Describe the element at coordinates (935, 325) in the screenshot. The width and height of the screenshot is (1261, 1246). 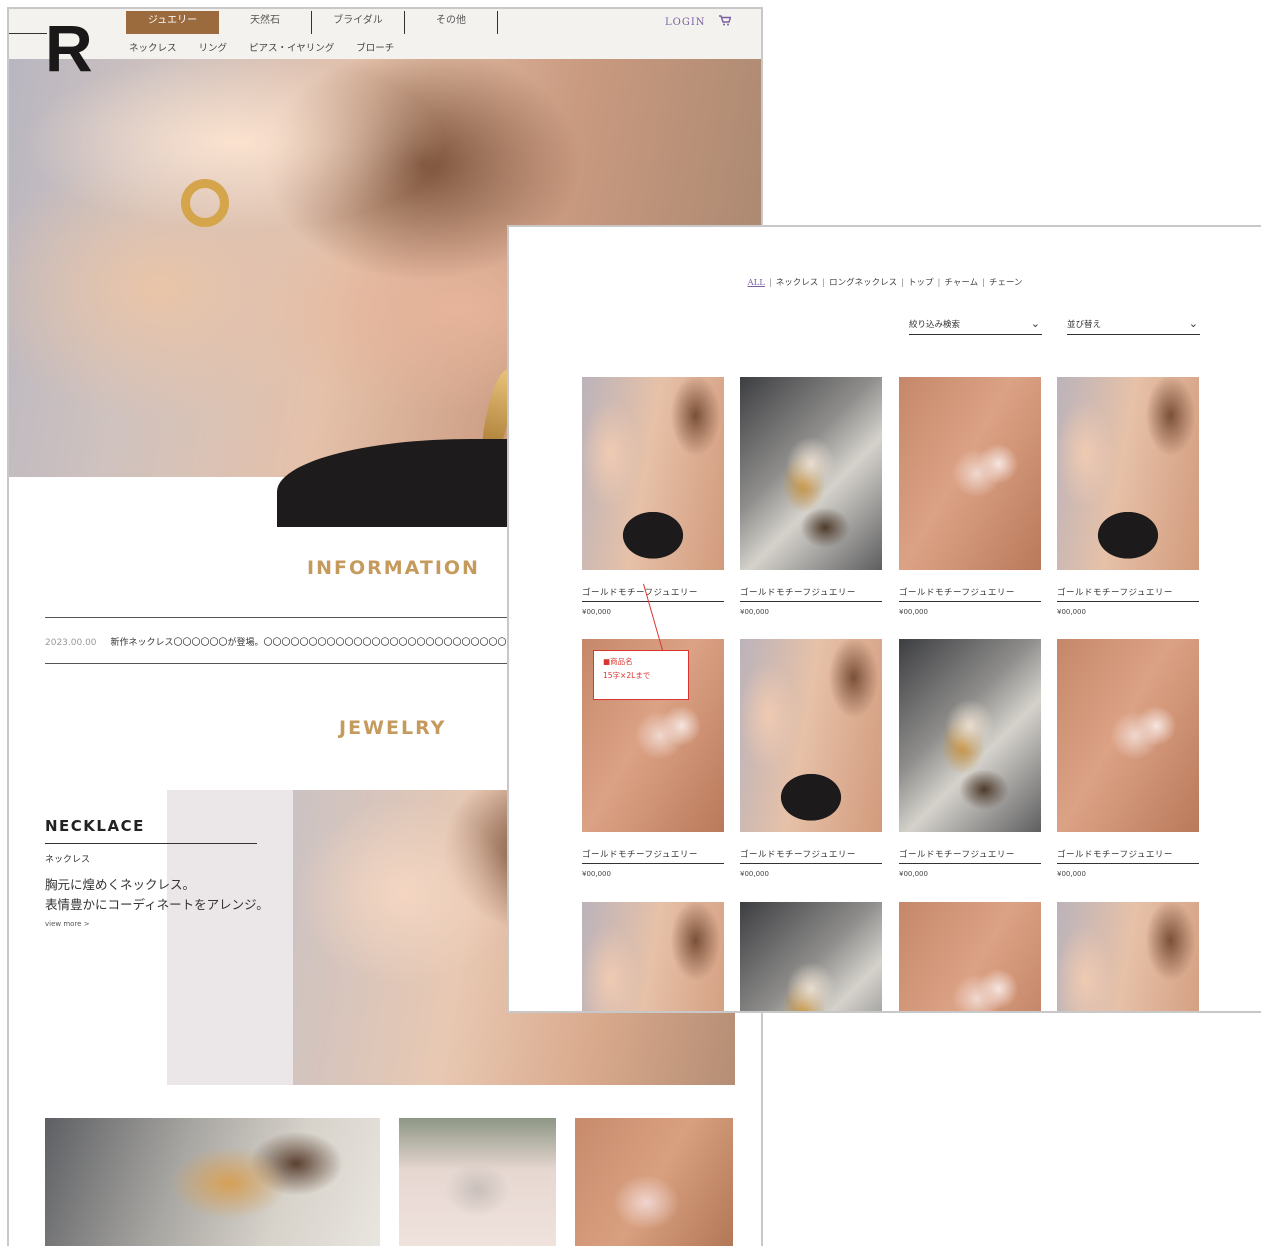
I see `filter-label: 絞り込み検索` at that location.